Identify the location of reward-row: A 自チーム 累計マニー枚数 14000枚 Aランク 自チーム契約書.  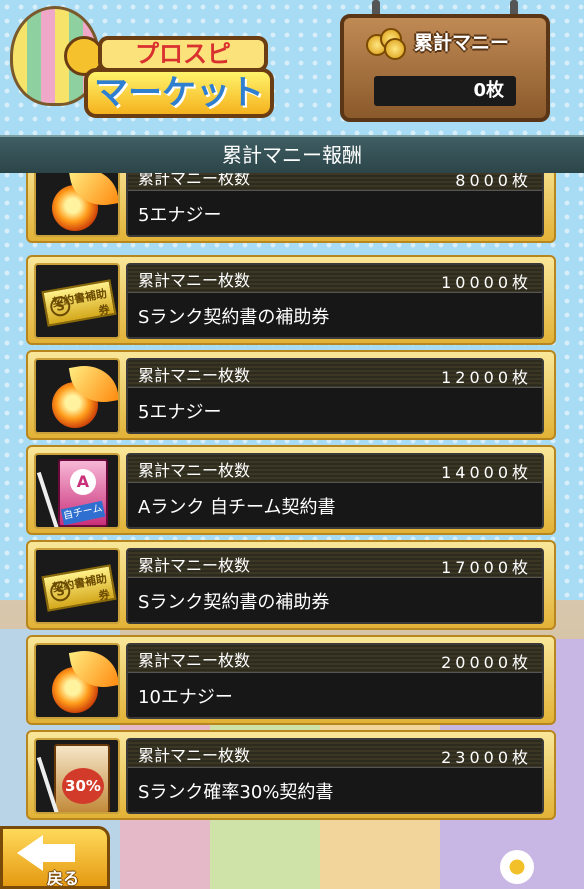
(291, 490).